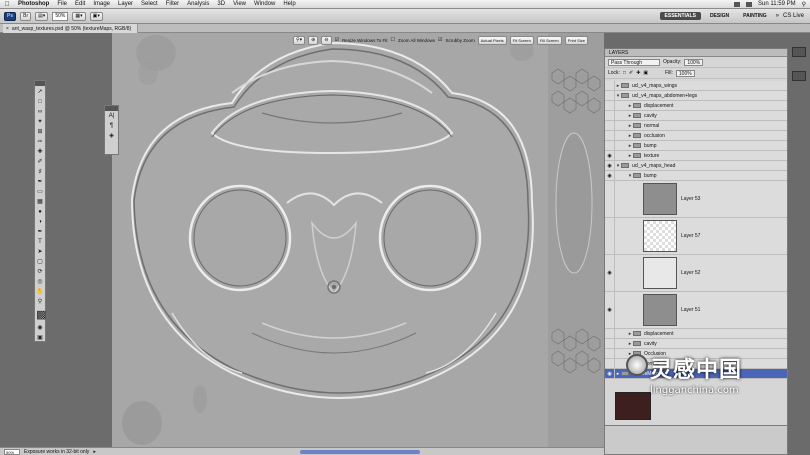 Image resolution: width=810 pixels, height=455 pixels. Describe the element at coordinates (40, 232) in the screenshot. I see `pen-tool-icon: ✒` at that location.